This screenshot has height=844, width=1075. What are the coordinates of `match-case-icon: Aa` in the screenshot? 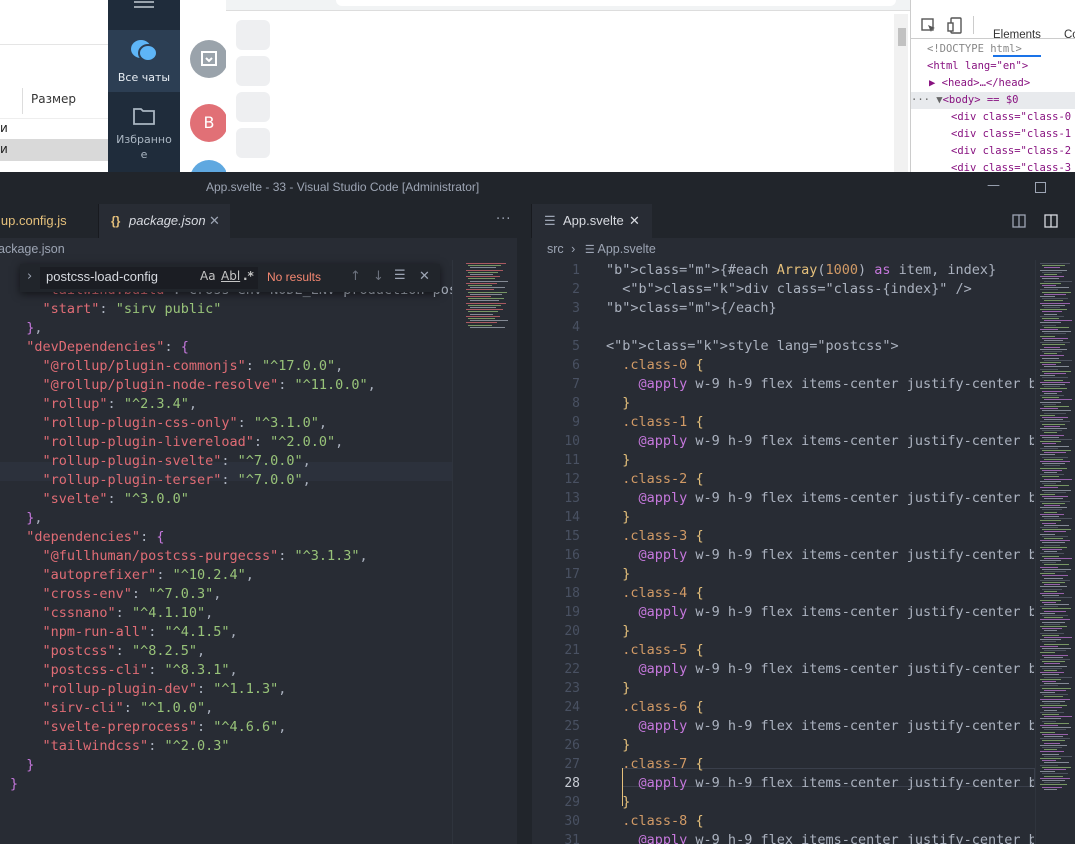 It's located at (208, 276).